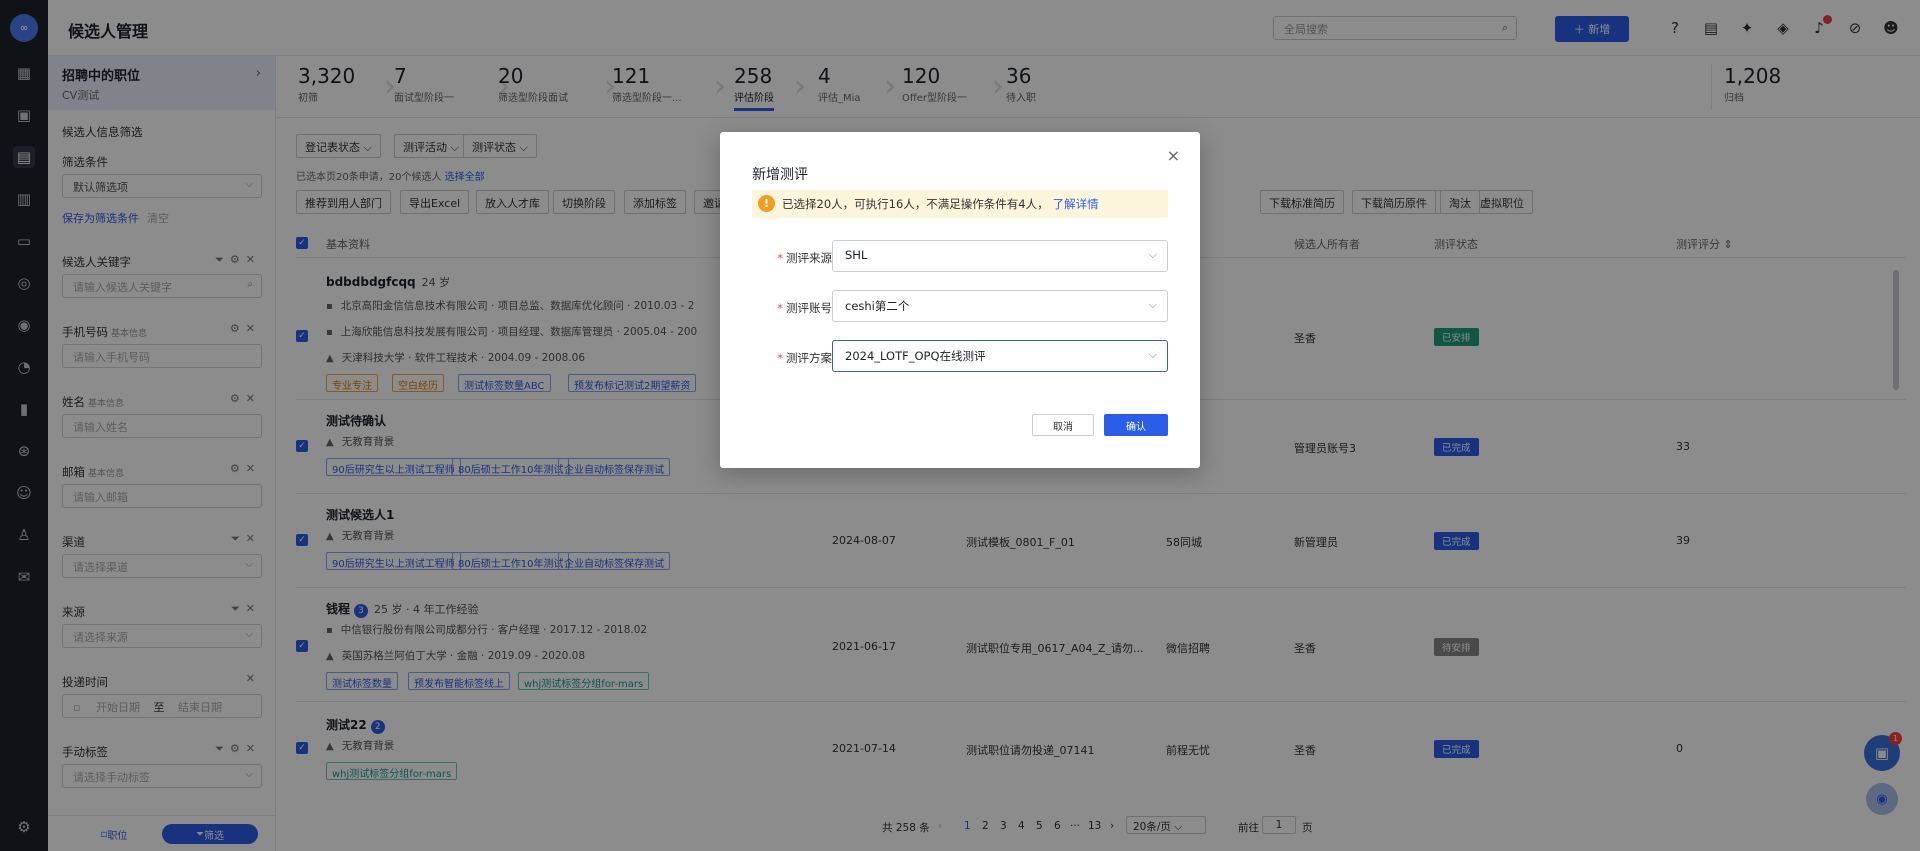  What do you see at coordinates (877, 306) in the screenshot?
I see `account-value: ceshi第二个` at bounding box center [877, 306].